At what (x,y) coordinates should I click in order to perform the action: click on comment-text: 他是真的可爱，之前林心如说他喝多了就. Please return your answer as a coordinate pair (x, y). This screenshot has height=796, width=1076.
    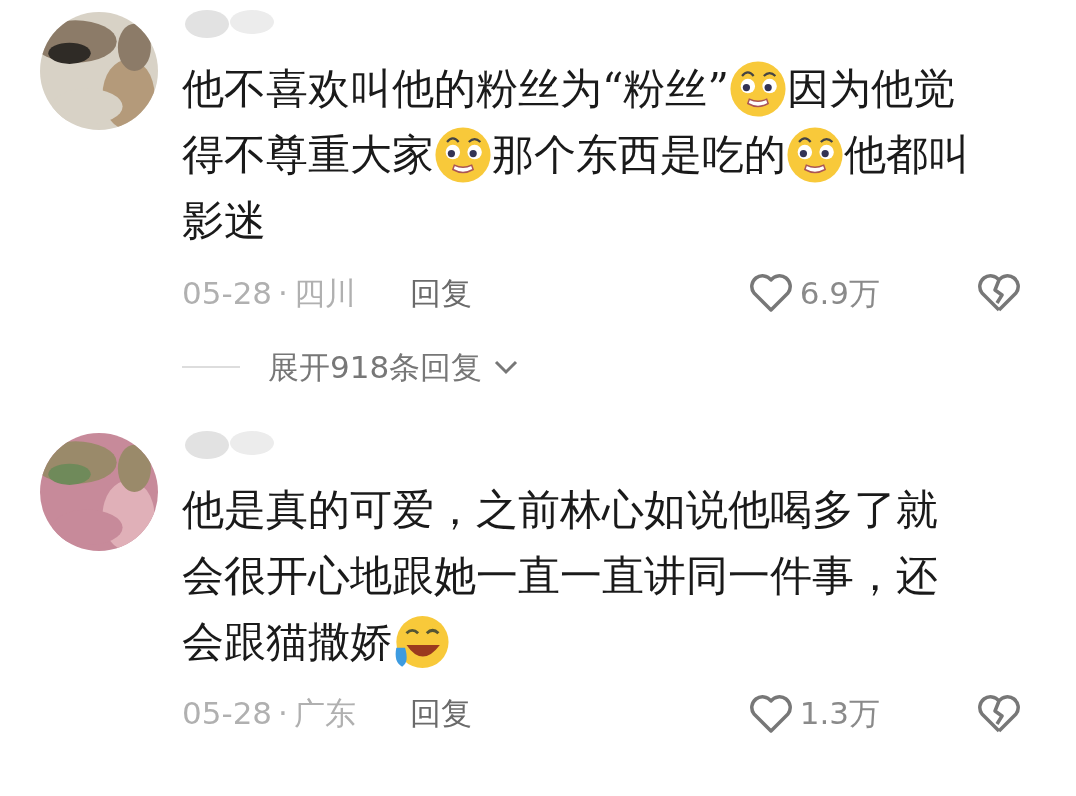
    Looking at the image, I should click on (560, 509).